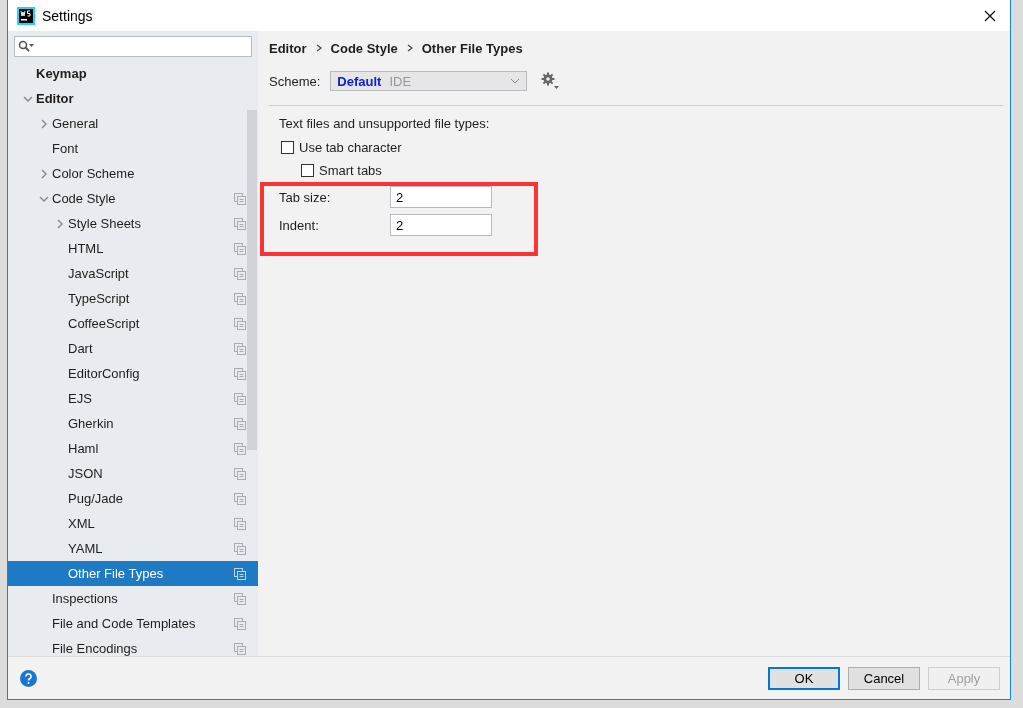 This screenshot has width=1023, height=708. I want to click on checkbox-label: Use tab character, so click(350, 147).